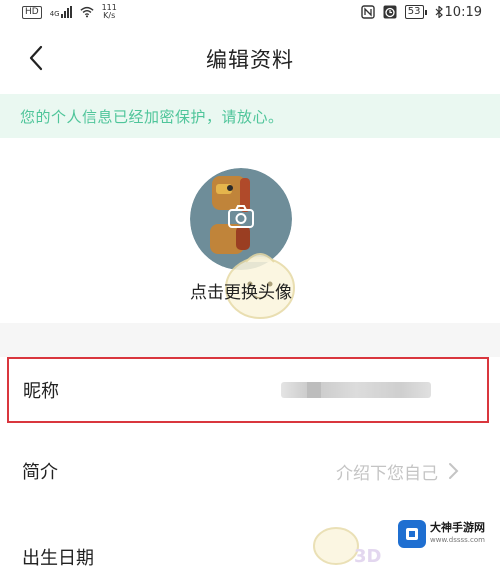 The width and height of the screenshot is (500, 568). I want to click on network-speed: 111 K/s, so click(109, 11).